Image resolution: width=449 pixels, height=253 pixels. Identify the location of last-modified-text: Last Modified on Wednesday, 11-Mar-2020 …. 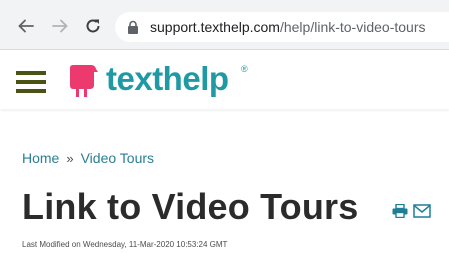
(125, 244).